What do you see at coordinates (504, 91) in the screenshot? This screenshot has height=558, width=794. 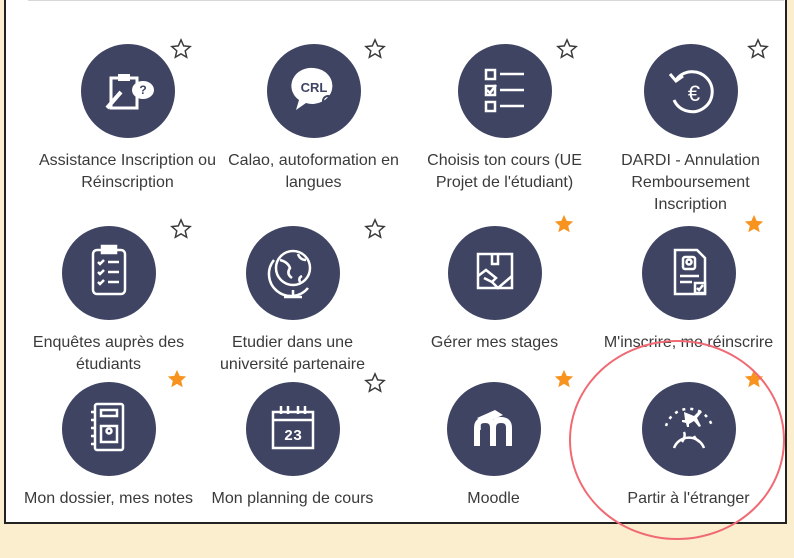 I see `checklist-icon` at bounding box center [504, 91].